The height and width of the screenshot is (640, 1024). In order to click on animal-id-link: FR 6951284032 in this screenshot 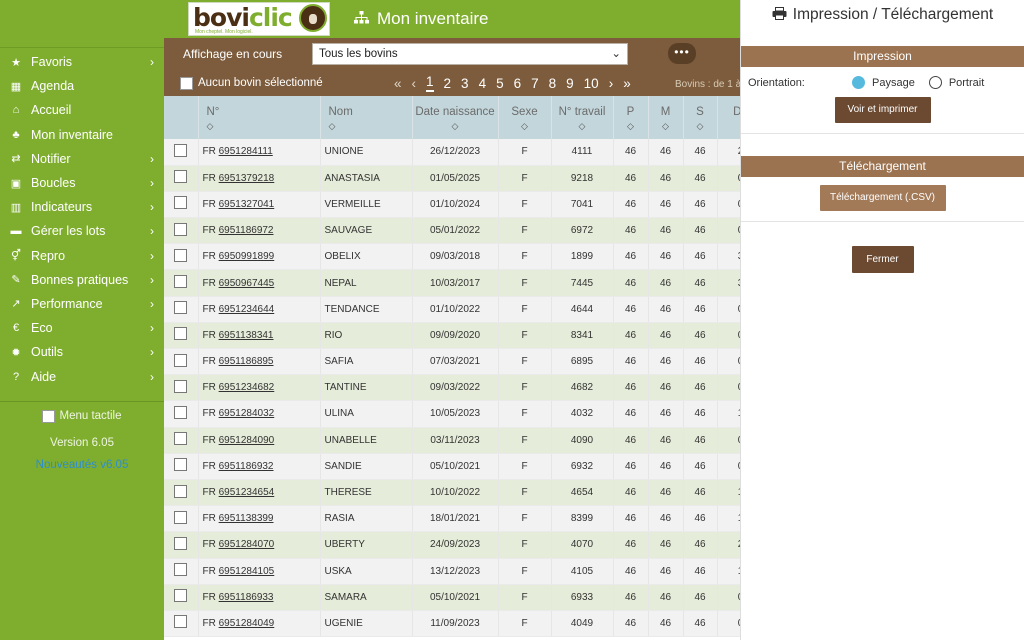, I will do `click(259, 414)`.